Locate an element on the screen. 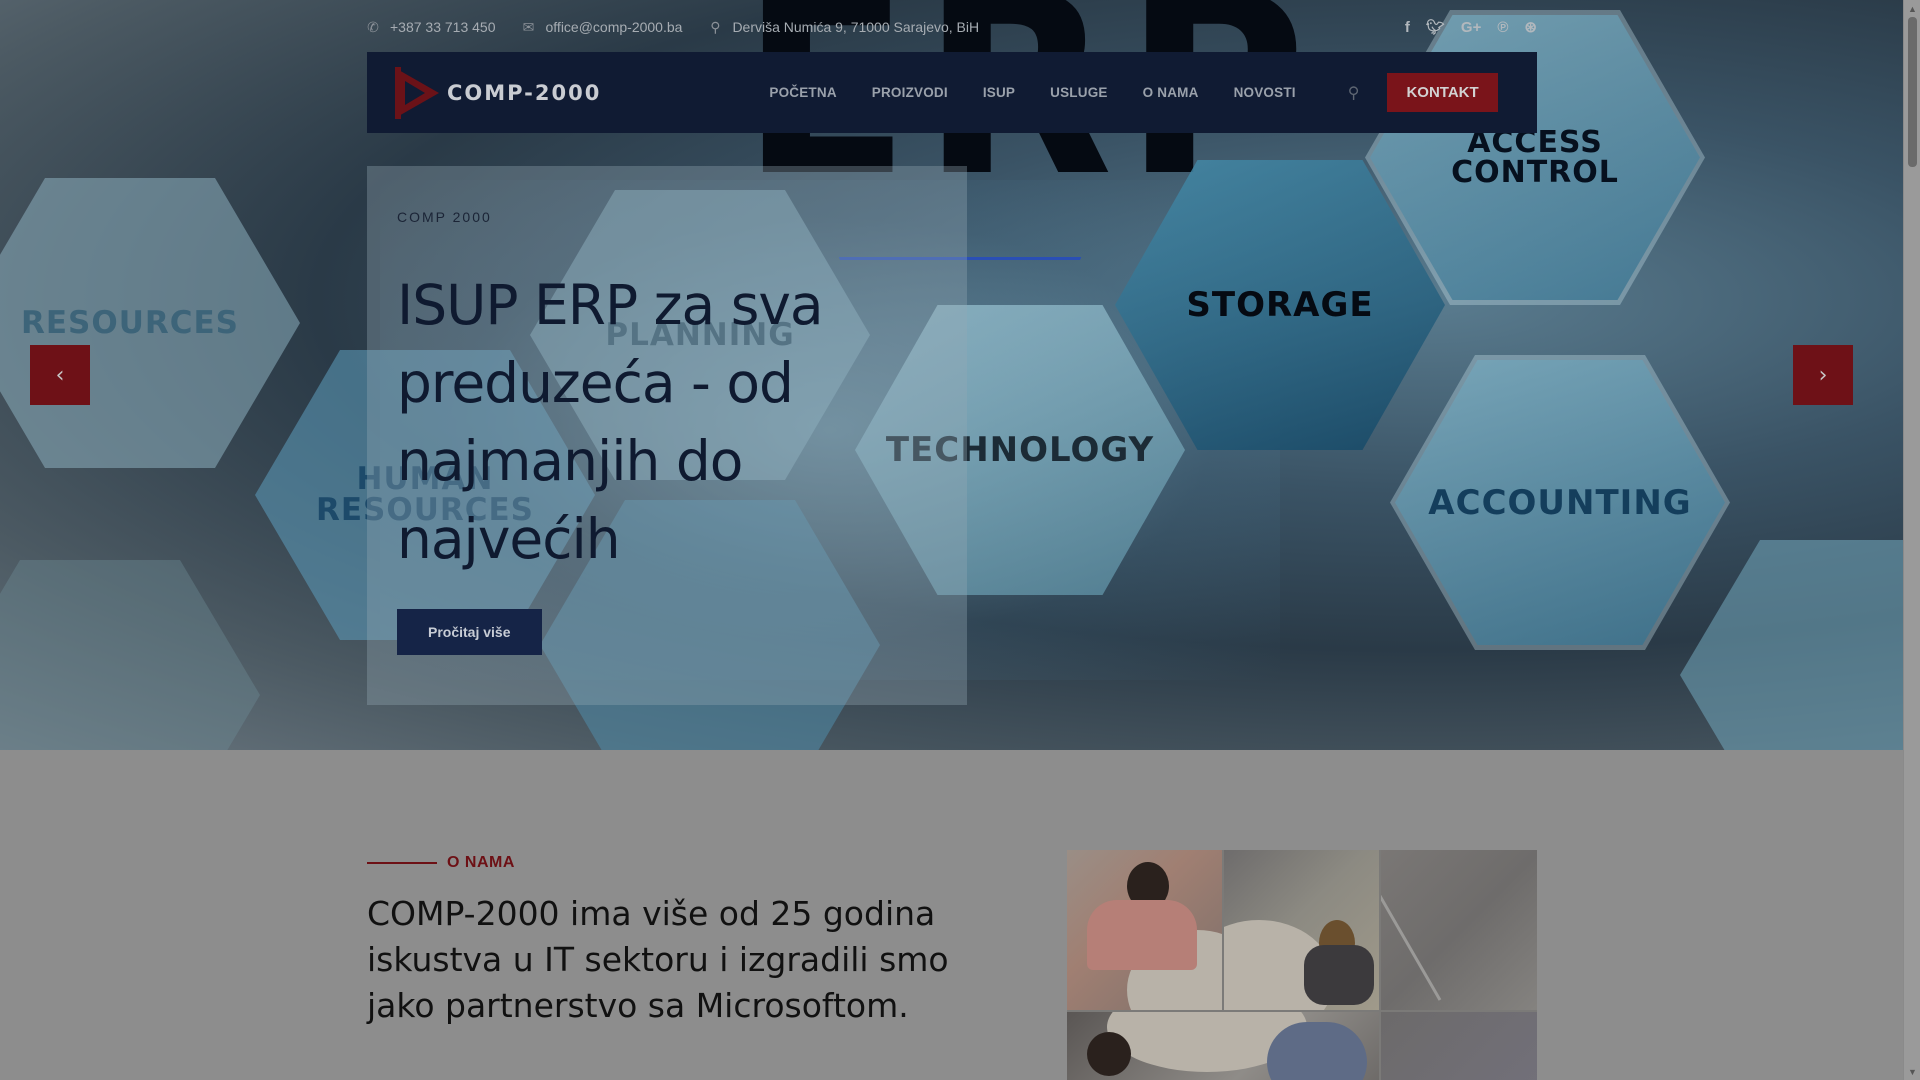 This screenshot has height=1080, width=1920. dribbble-icon: ⊛ is located at coordinates (1530, 27).